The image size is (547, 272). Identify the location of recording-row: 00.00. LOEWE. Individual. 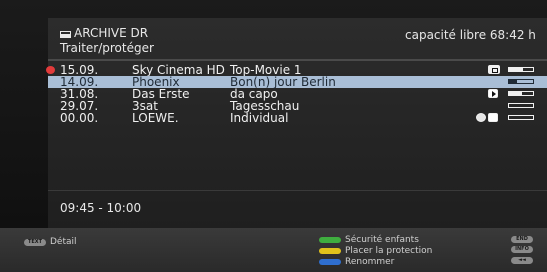
(297, 118).